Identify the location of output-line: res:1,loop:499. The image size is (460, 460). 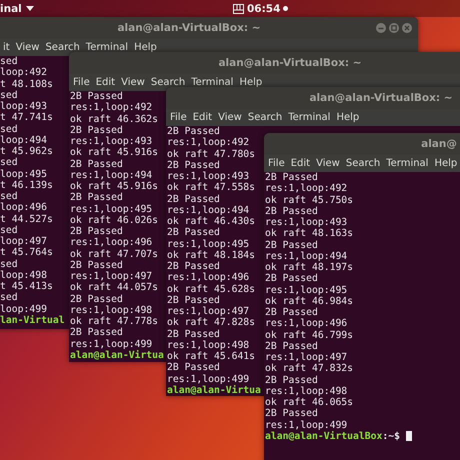
(208, 379).